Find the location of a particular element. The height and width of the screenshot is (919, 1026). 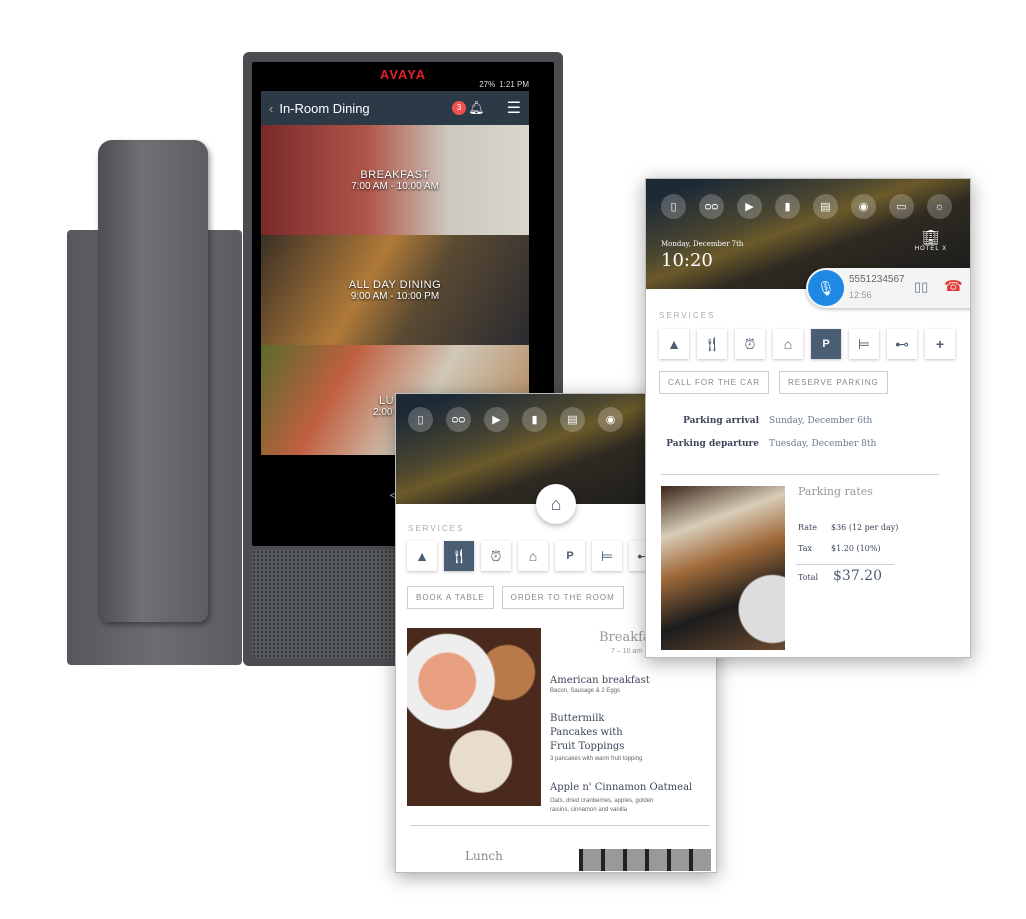

menu-item-name: Buttermilk Pancakes with Fruit Toppings is located at coordinates (587, 732).